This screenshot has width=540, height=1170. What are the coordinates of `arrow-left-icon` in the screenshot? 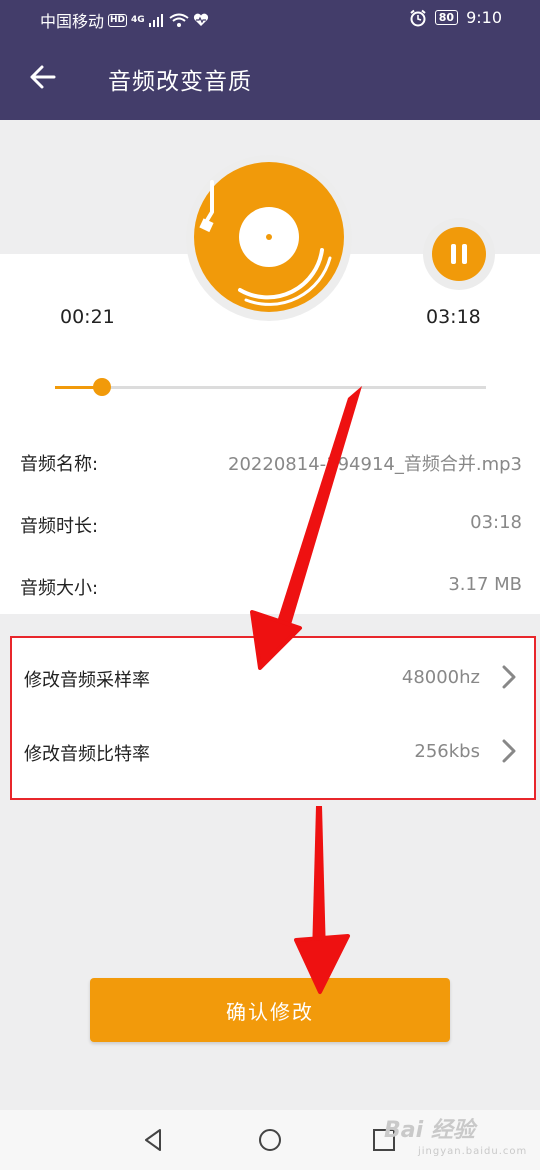 It's located at (43, 77).